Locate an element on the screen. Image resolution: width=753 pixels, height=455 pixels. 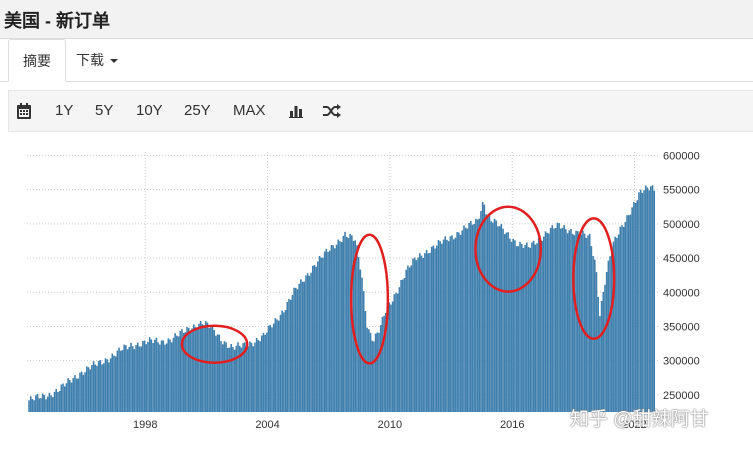
bar-chart-icon is located at coordinates (296, 111).